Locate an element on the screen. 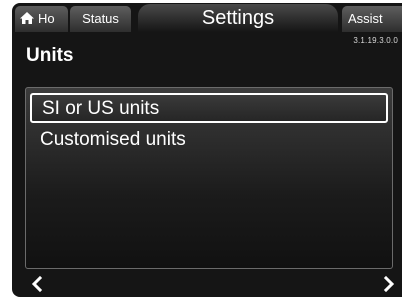 This screenshot has height=301, width=402. home-icon is located at coordinates (27, 18).